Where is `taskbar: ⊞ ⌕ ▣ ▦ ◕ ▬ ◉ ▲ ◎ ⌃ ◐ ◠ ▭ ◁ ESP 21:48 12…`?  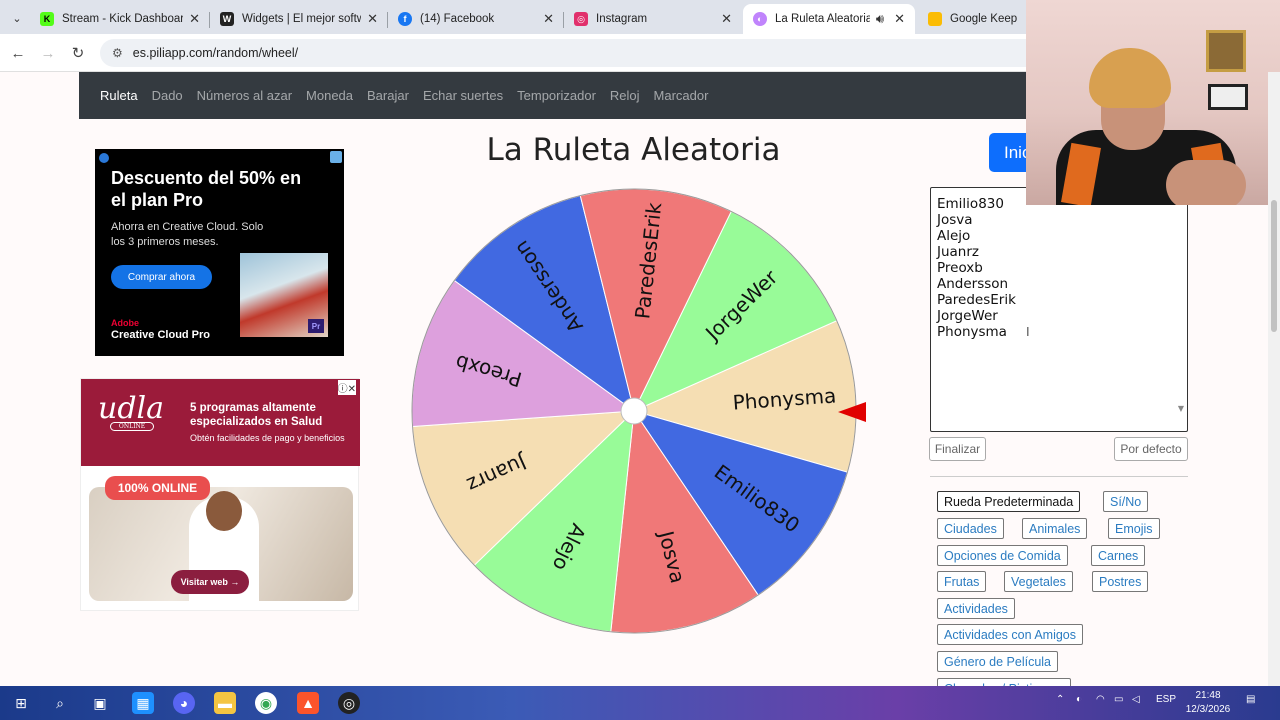
taskbar: ⊞ ⌕ ▣ ▦ ◕ ▬ ◉ ▲ ◎ ⌃ ◐ ◠ ▭ ◁ ESP 21:48 12… is located at coordinates (640, 703).